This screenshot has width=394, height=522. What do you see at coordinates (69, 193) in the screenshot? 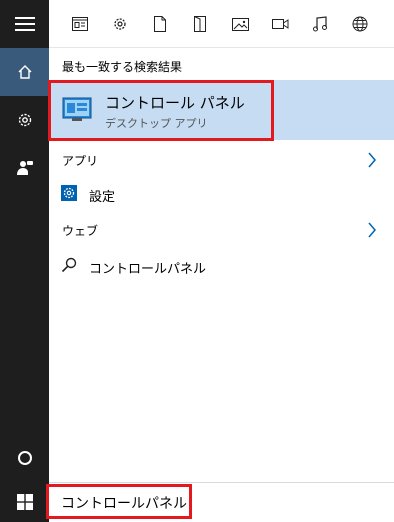
I see `settings-app-icon` at bounding box center [69, 193].